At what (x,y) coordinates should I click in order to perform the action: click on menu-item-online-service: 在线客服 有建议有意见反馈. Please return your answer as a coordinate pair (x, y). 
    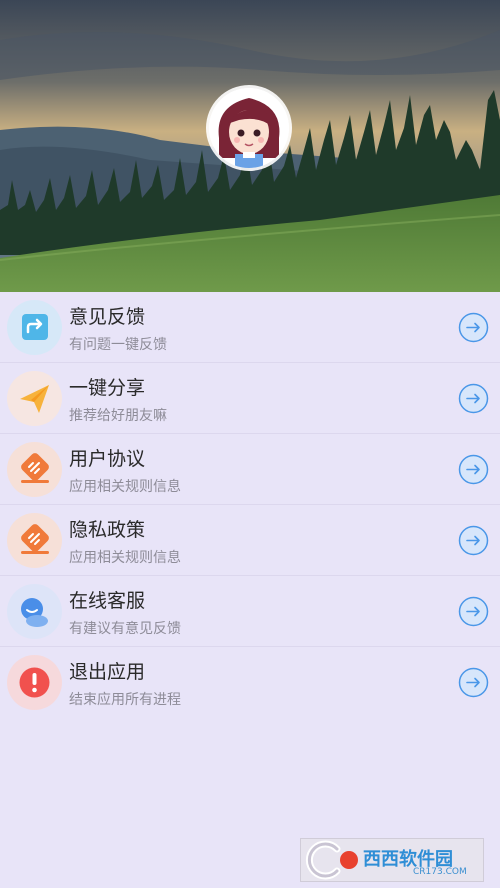
    Looking at the image, I should click on (250, 611).